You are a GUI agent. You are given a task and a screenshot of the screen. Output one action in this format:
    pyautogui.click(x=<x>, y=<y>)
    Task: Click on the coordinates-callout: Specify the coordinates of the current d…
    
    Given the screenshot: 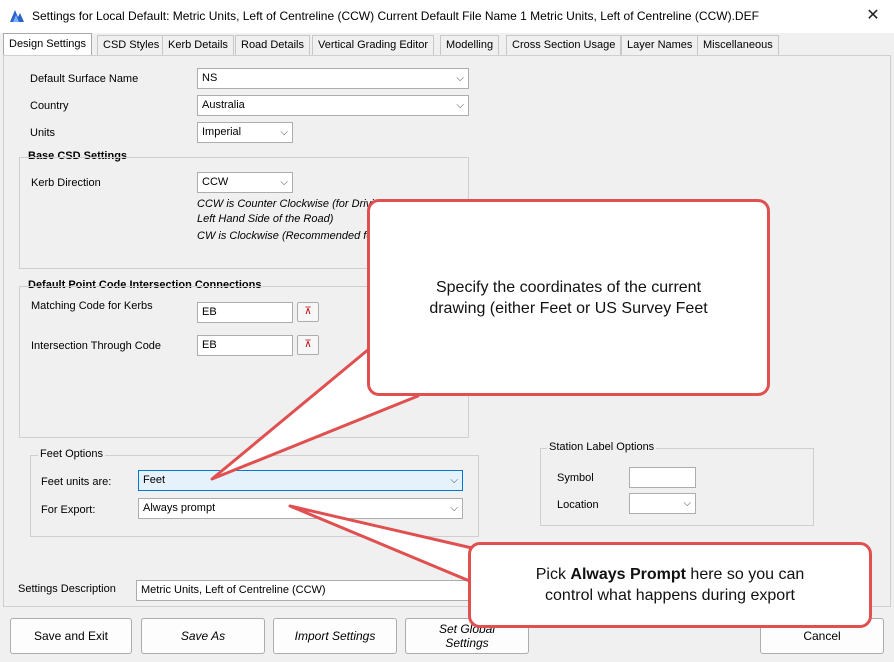 What is the action you would take?
    pyautogui.click(x=568, y=297)
    